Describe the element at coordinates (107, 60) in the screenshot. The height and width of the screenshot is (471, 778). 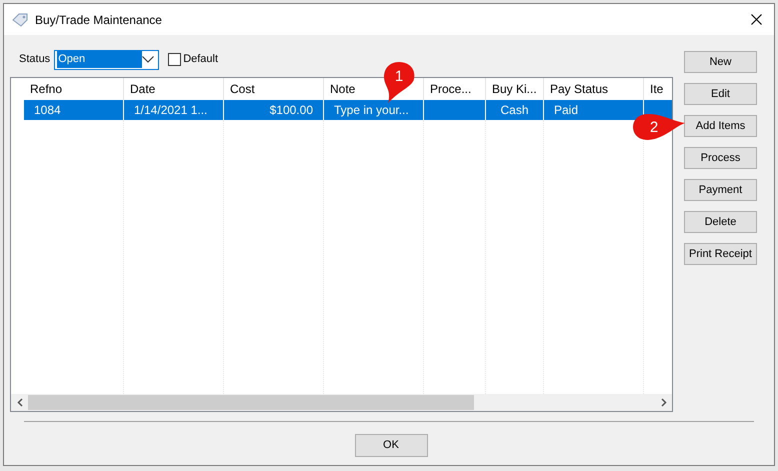
I see `status-dropdown: Open` at that location.